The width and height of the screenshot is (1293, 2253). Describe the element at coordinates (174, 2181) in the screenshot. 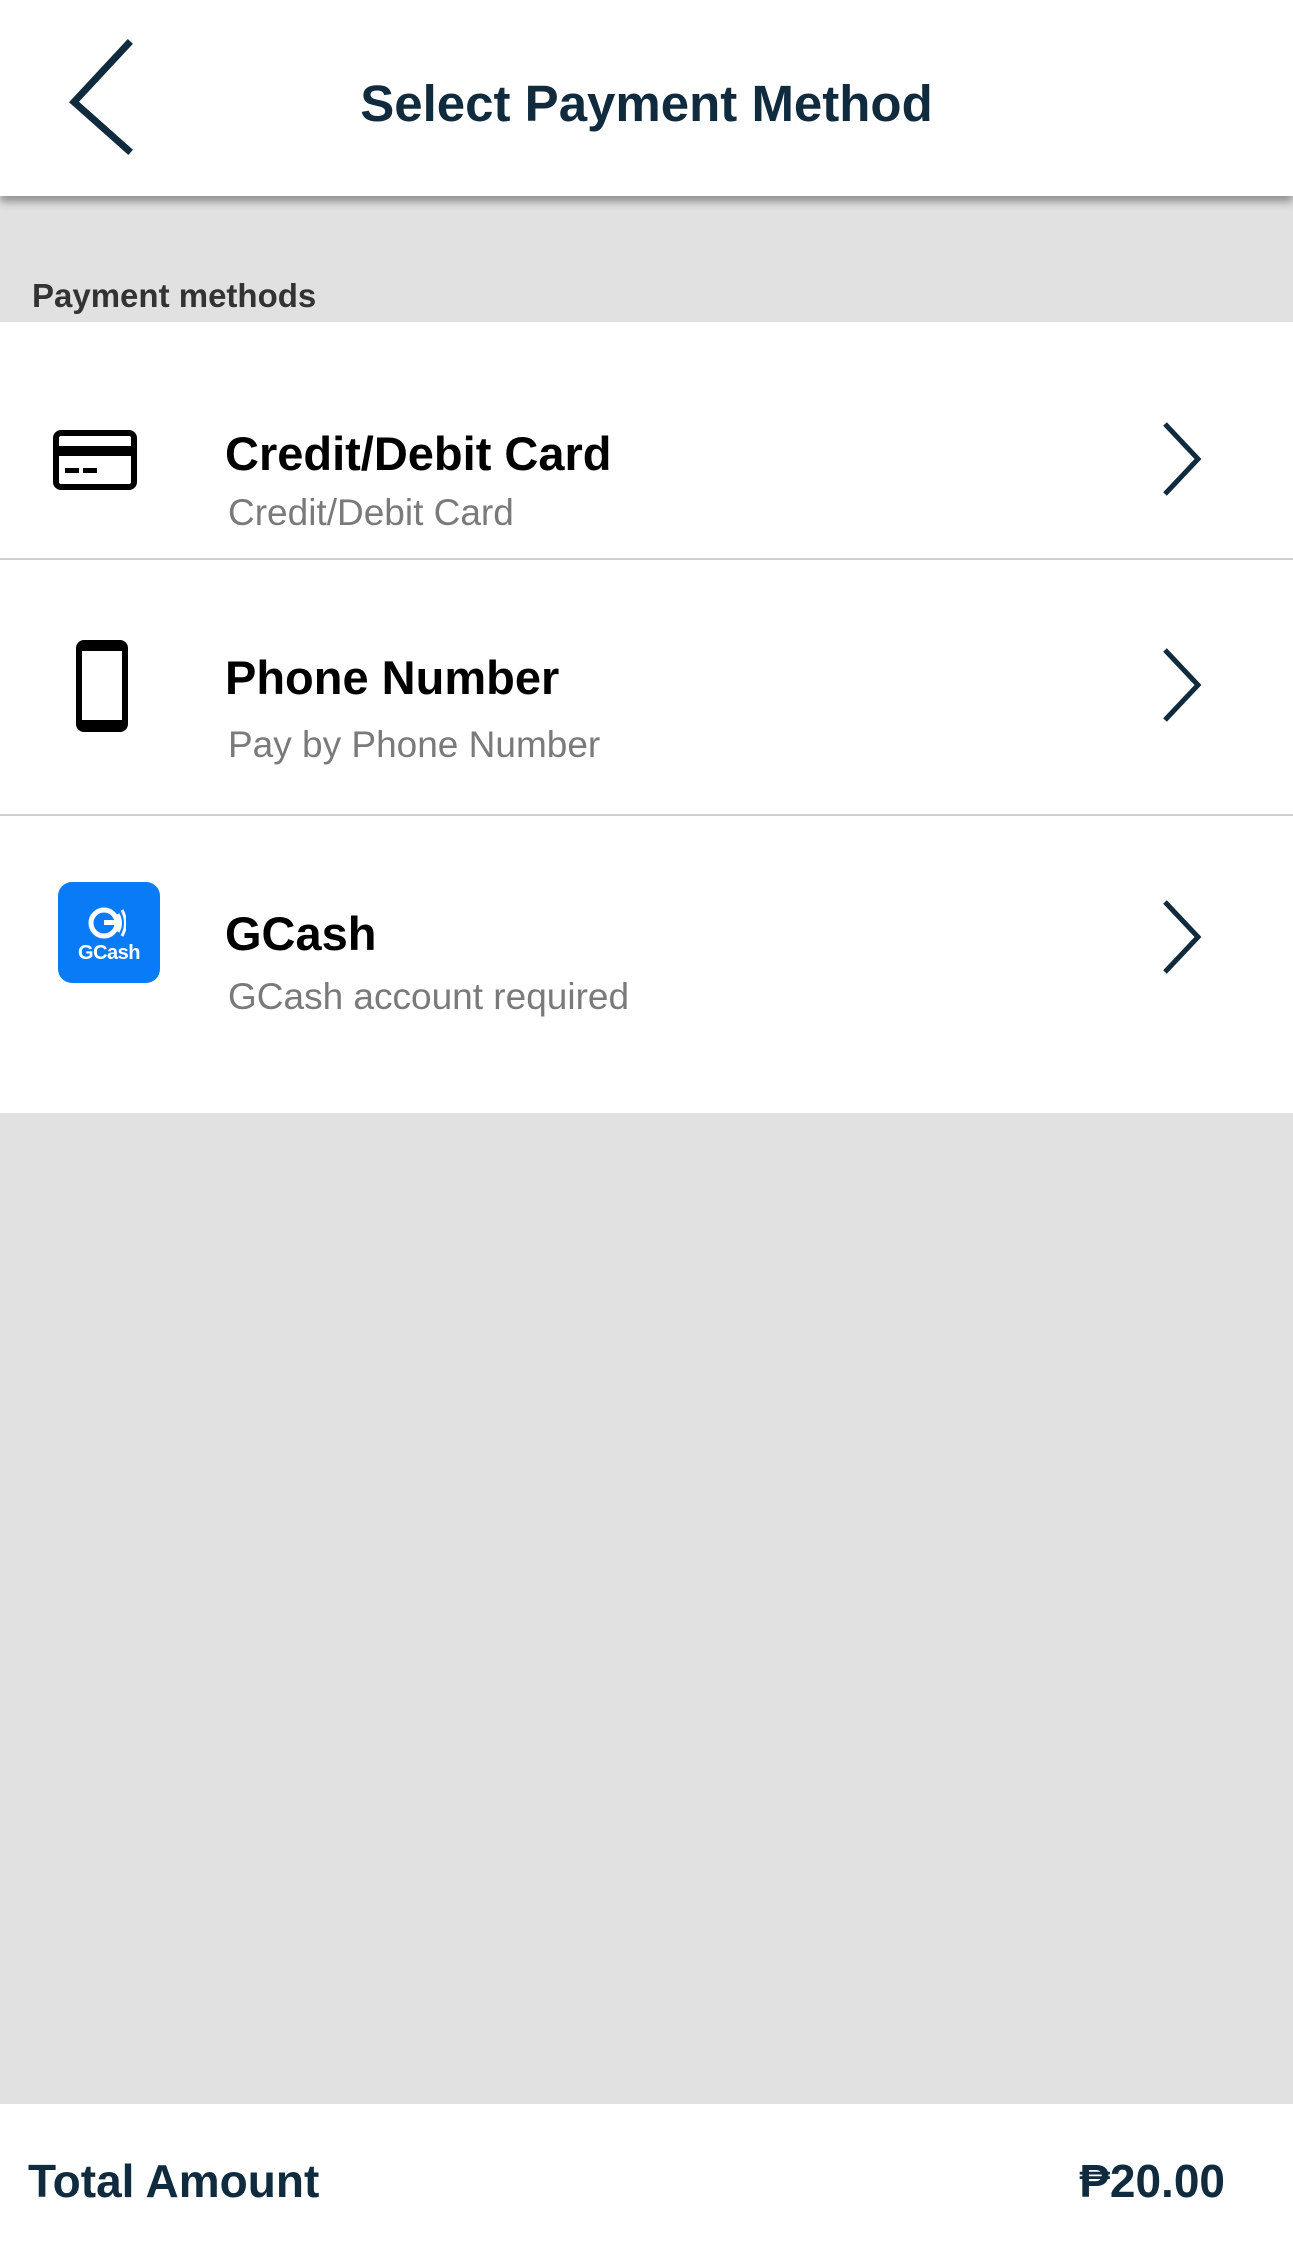

I see `total-amount-label: Total Amount` at that location.